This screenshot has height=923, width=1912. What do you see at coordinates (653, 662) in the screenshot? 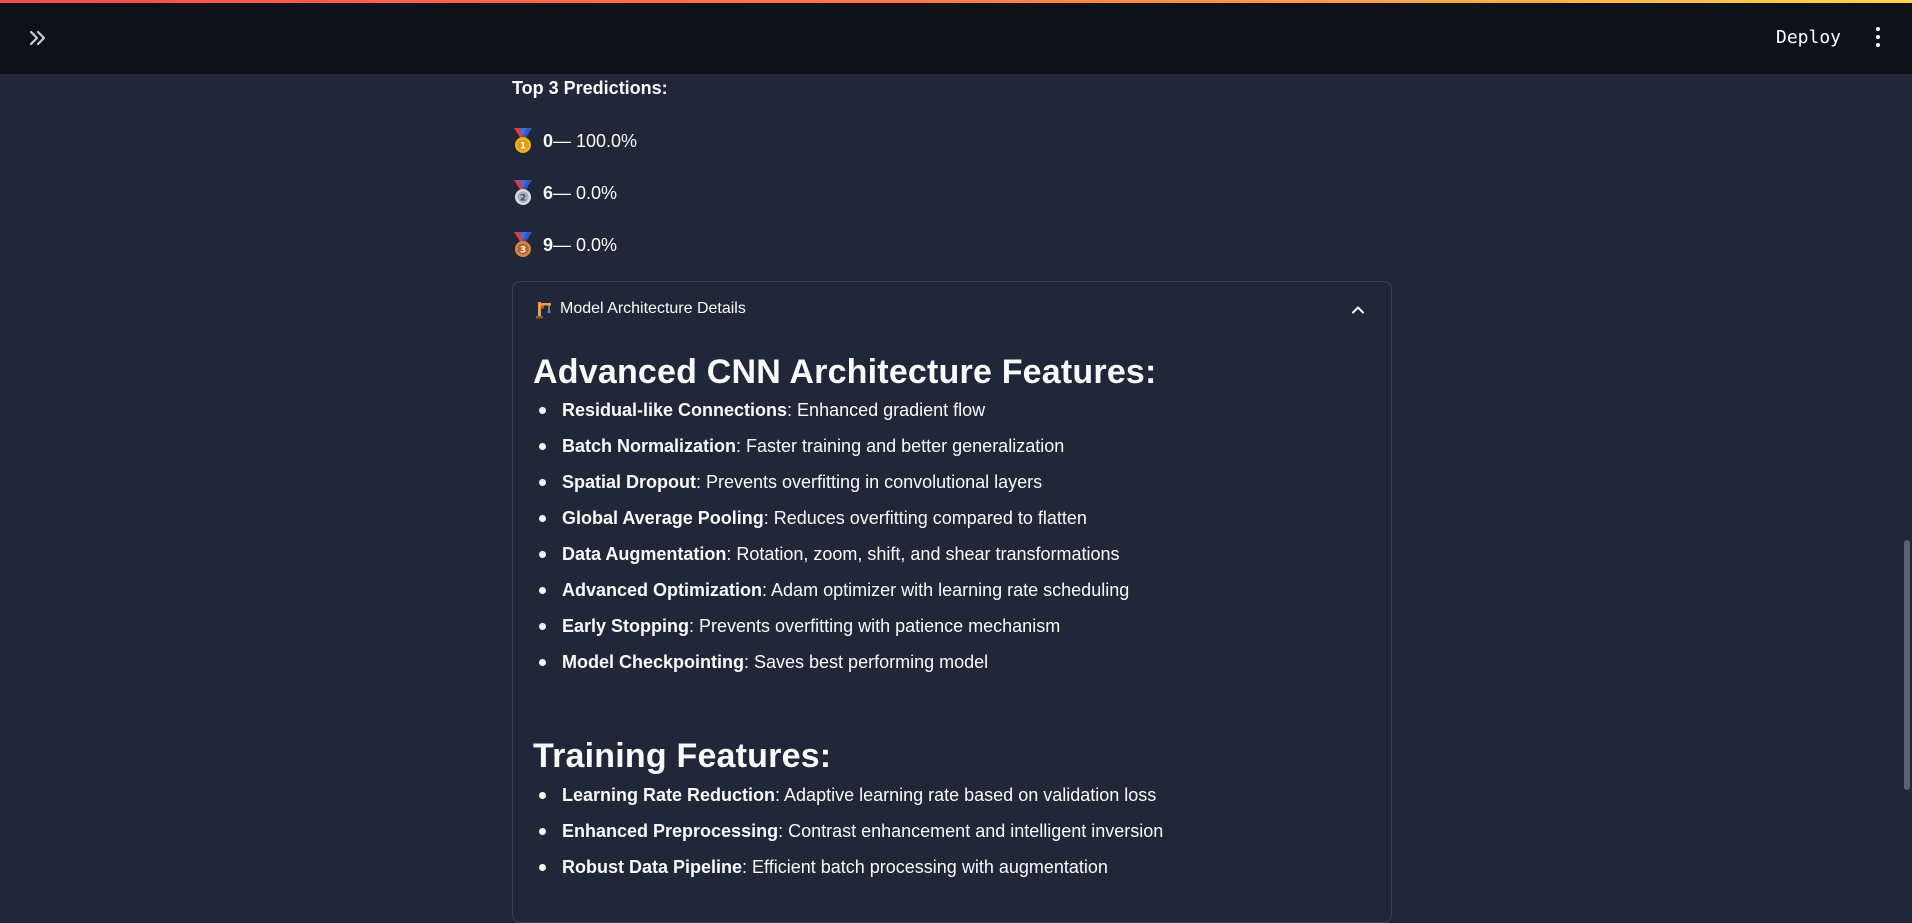
I see `feature-term: Model Checkpointing` at bounding box center [653, 662].